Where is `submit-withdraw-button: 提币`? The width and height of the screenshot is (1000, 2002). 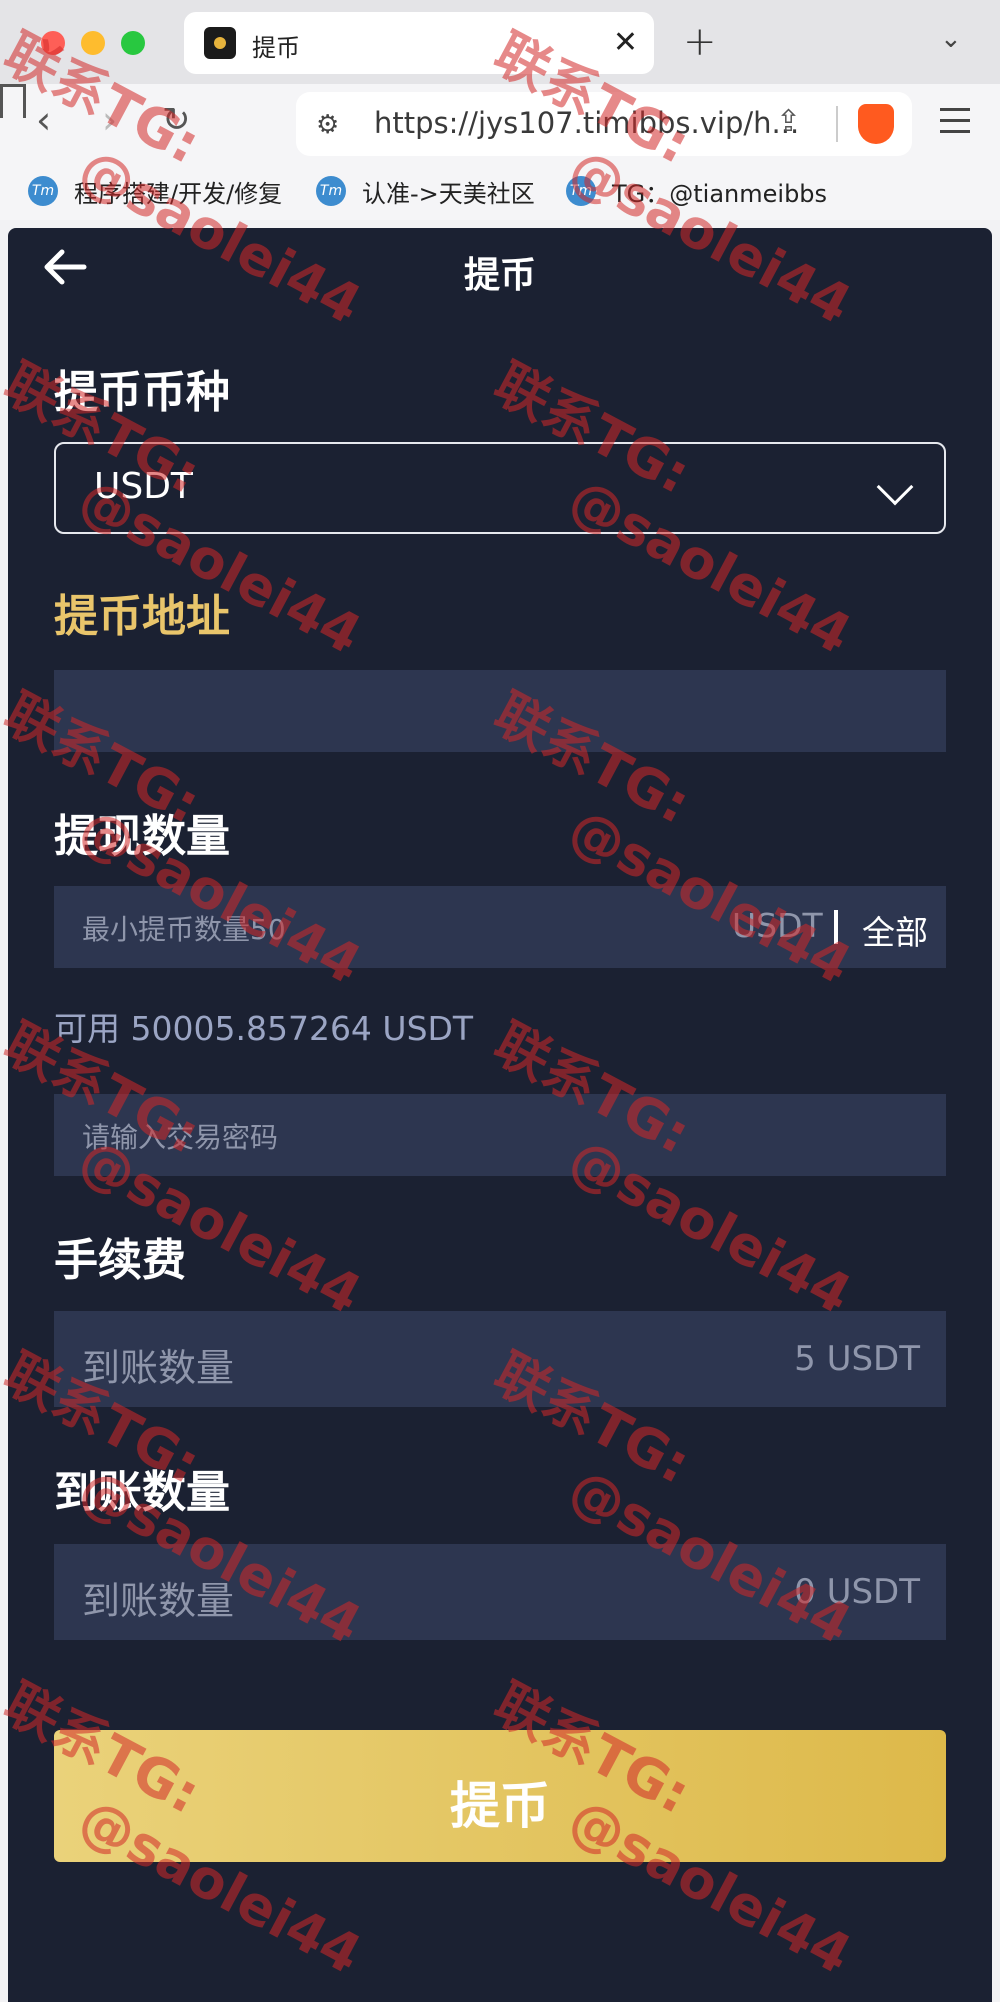
submit-withdraw-button: 提币 is located at coordinates (500, 1796).